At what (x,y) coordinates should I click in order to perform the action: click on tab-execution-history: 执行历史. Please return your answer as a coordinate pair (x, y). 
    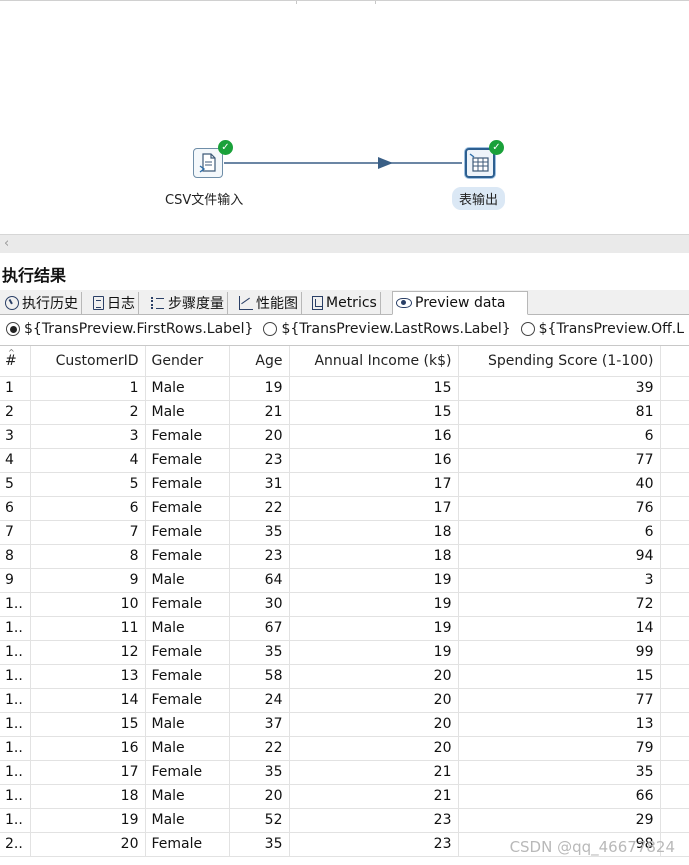
    Looking at the image, I should click on (42, 303).